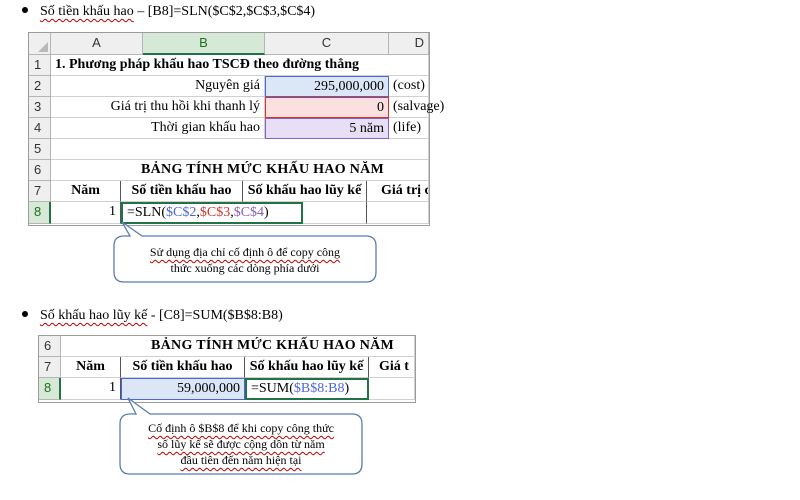 The width and height of the screenshot is (800, 500). What do you see at coordinates (147, 212) in the screenshot?
I see `formula-prefix: =SLN(` at bounding box center [147, 212].